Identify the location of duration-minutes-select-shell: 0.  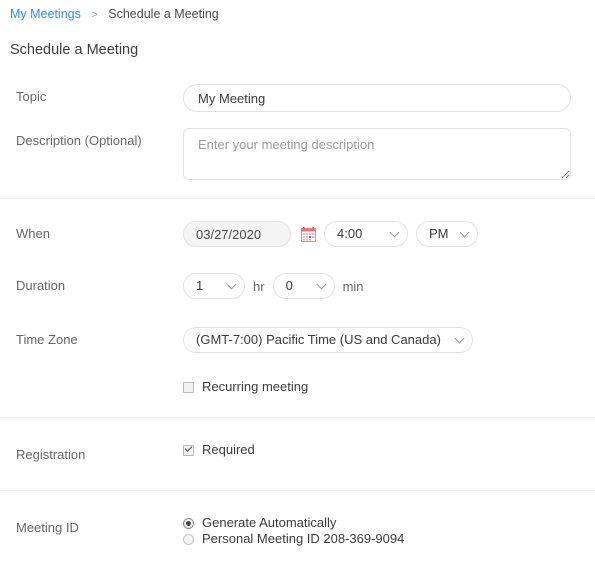
(303, 286).